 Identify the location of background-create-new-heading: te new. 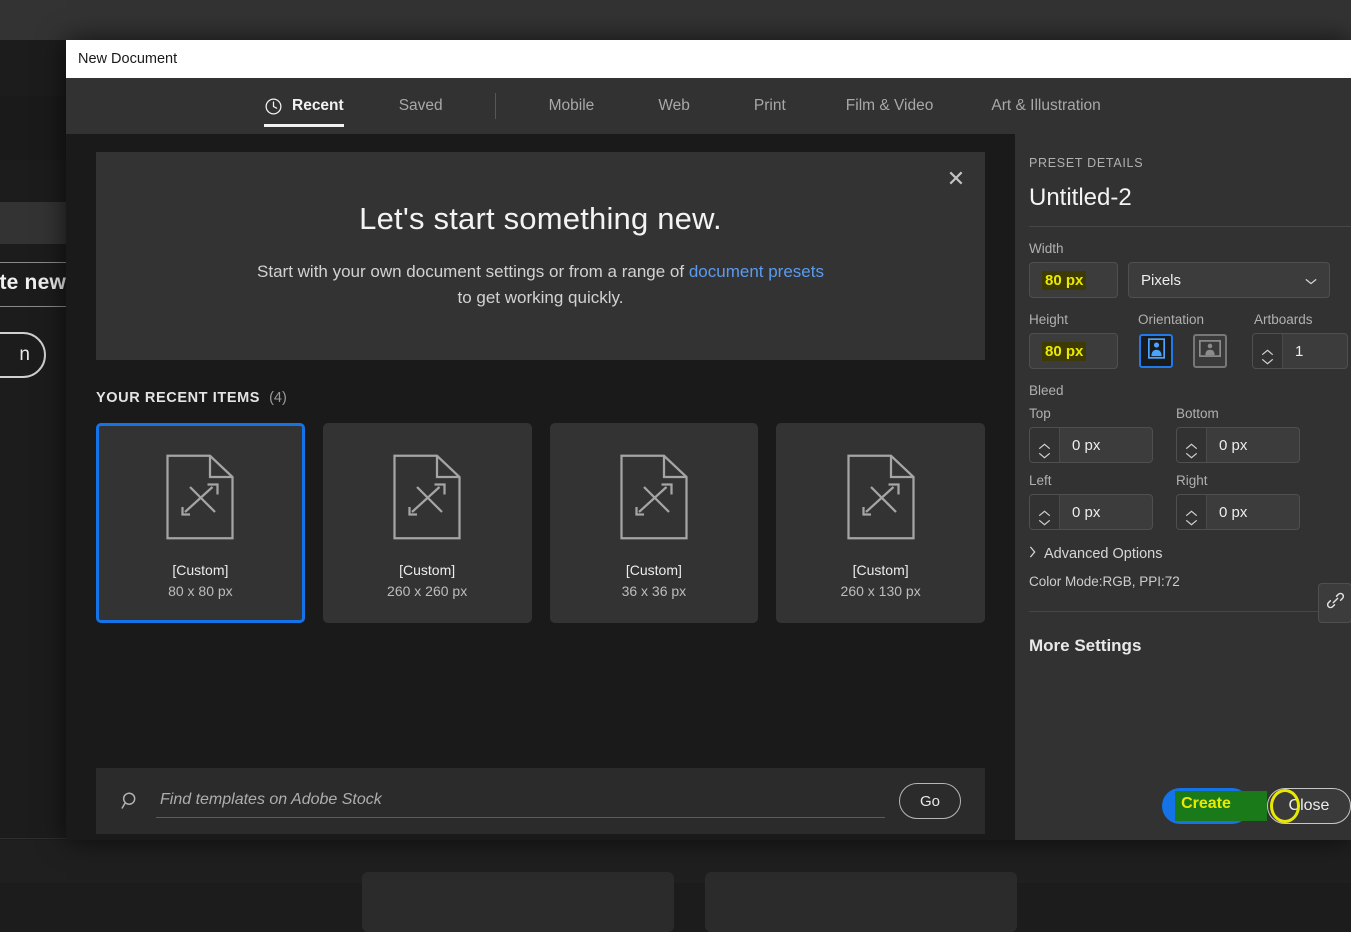
(33, 283).